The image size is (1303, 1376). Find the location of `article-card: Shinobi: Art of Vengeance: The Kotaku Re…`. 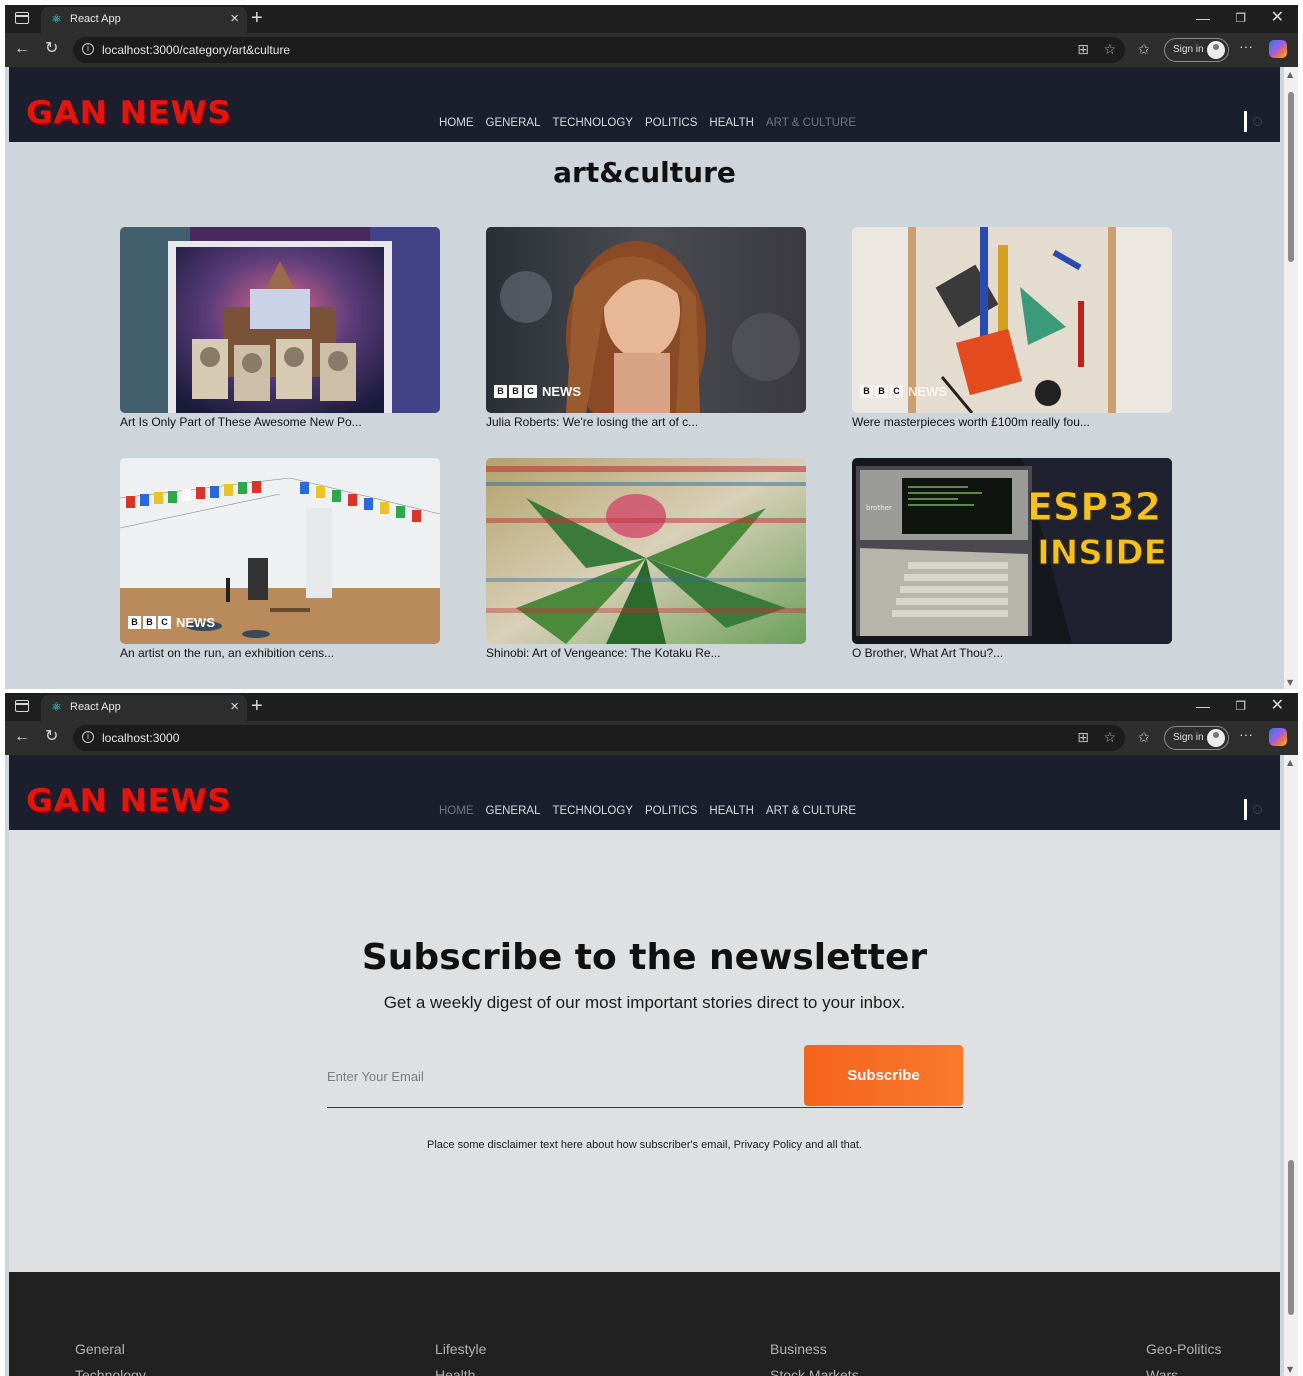

article-card: Shinobi: Art of Vengeance: The Kotaku Re… is located at coordinates (646, 559).